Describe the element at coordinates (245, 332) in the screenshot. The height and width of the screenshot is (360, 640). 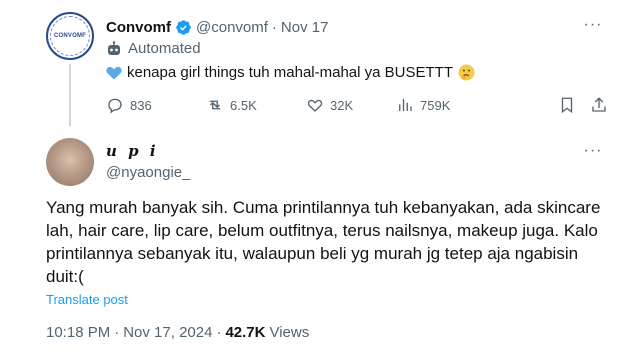
I see `views-count: 42.7K` at that location.